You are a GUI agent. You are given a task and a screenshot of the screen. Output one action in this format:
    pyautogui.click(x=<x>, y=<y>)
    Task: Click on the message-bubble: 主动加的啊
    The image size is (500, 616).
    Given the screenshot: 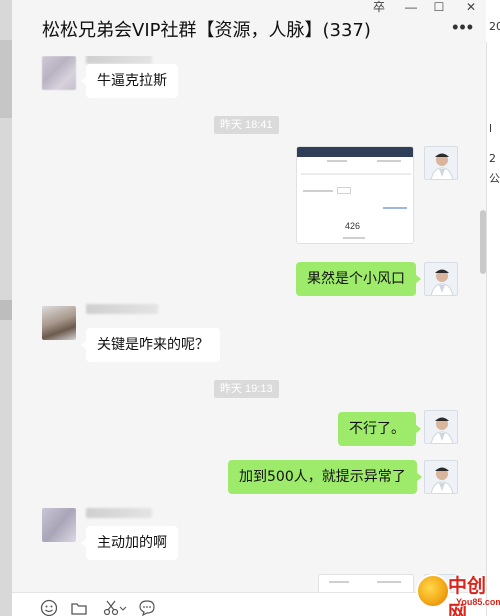 What is the action you would take?
    pyautogui.click(x=129, y=543)
    